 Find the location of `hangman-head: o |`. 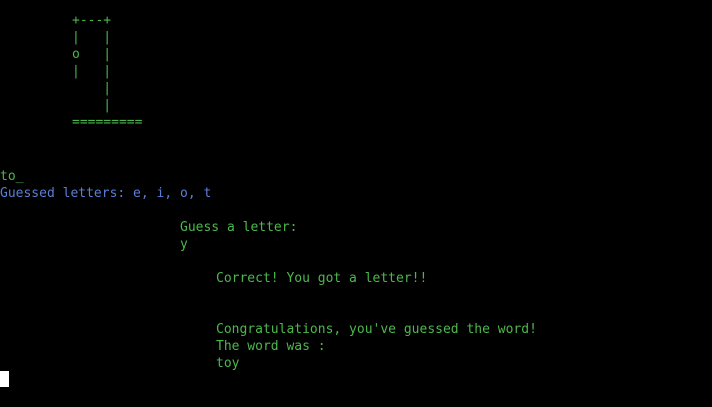

hangman-head: o | is located at coordinates (92, 54).